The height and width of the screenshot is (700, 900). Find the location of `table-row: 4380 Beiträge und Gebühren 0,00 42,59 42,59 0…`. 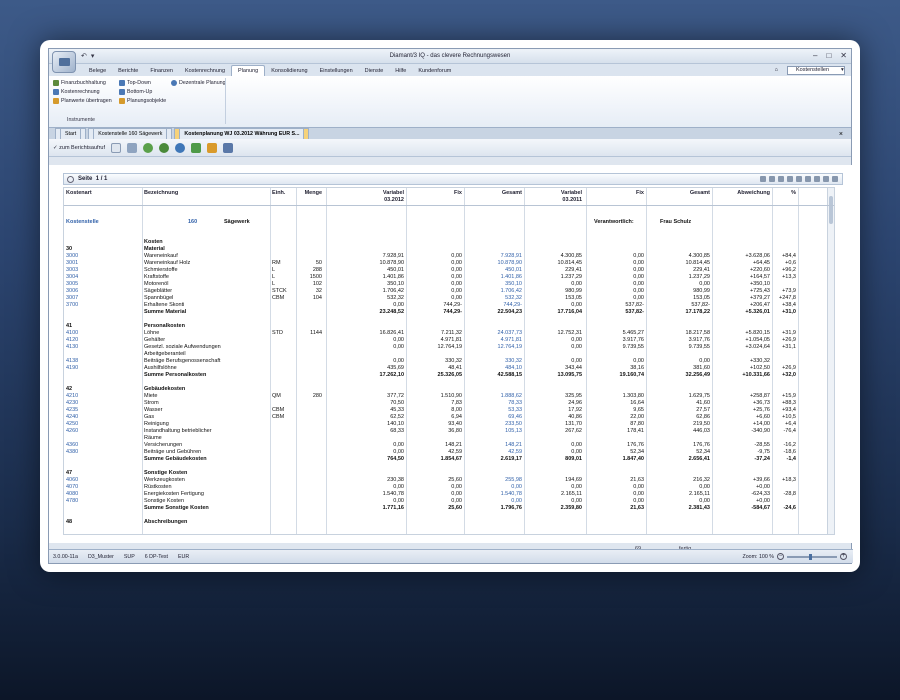

table-row: 4380 Beiträge und Gebühren 0,00 42,59 42,59 0… is located at coordinates (449, 452).